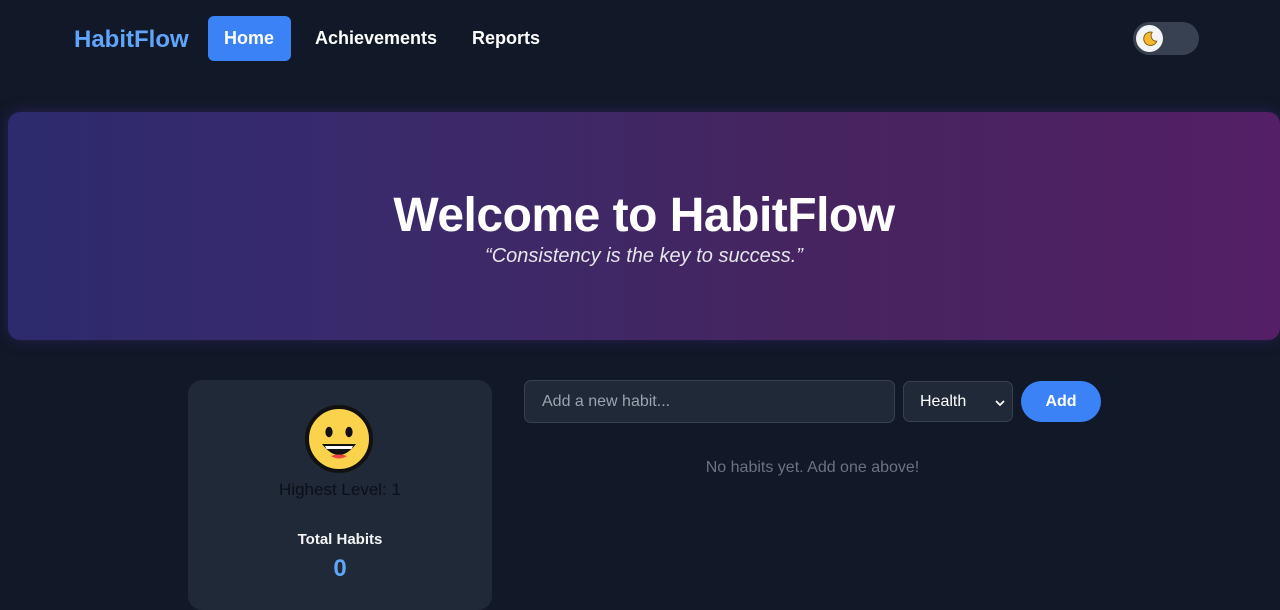  I want to click on empty-habits-message: No habits yet. Add one above!, so click(812, 467).